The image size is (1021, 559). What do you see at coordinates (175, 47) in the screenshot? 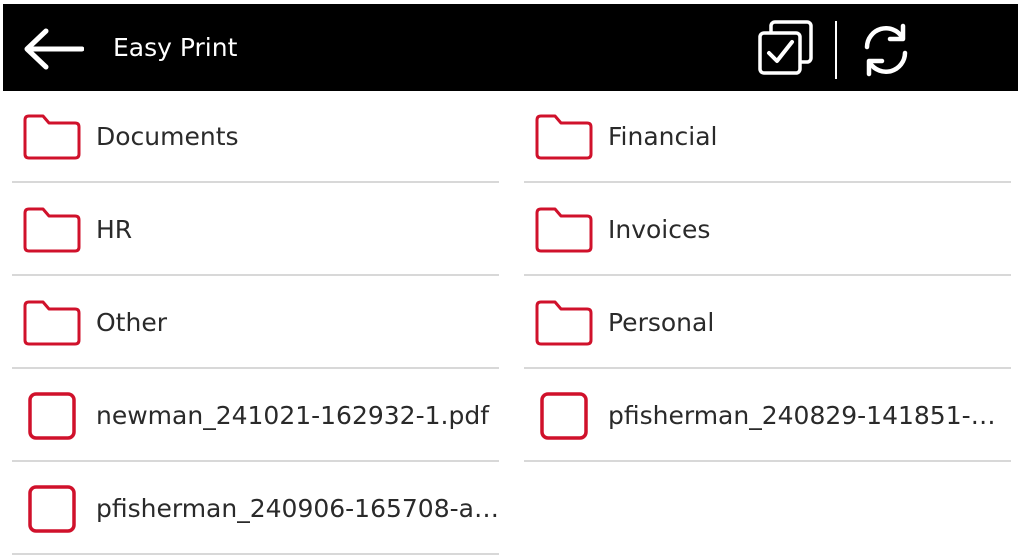
I see `page-title: Easy Print` at bounding box center [175, 47].